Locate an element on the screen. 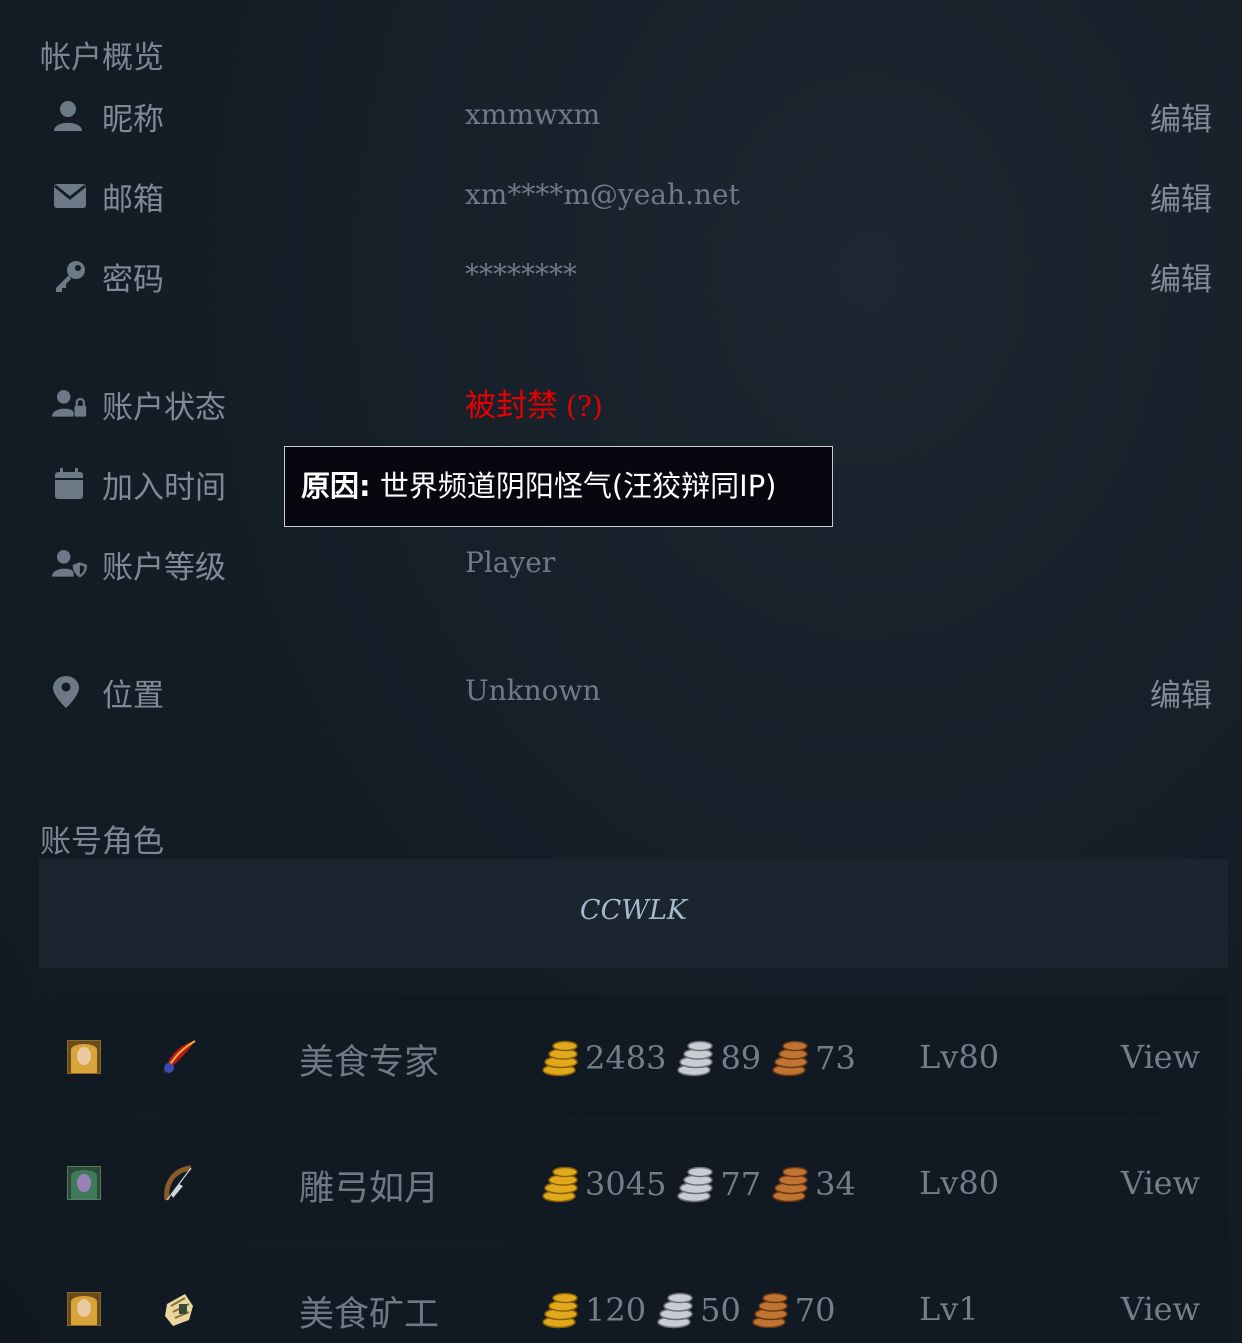 This screenshot has width=1242, height=1343. account-level-row: 账户等级 Player is located at coordinates (626, 564).